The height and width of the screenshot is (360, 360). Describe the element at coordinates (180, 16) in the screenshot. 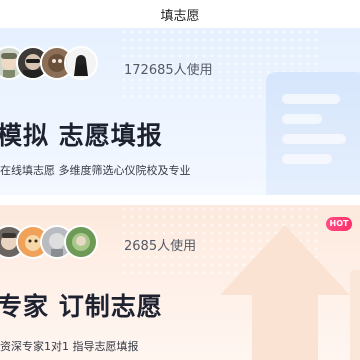

I see `page-title: 填志愿` at that location.